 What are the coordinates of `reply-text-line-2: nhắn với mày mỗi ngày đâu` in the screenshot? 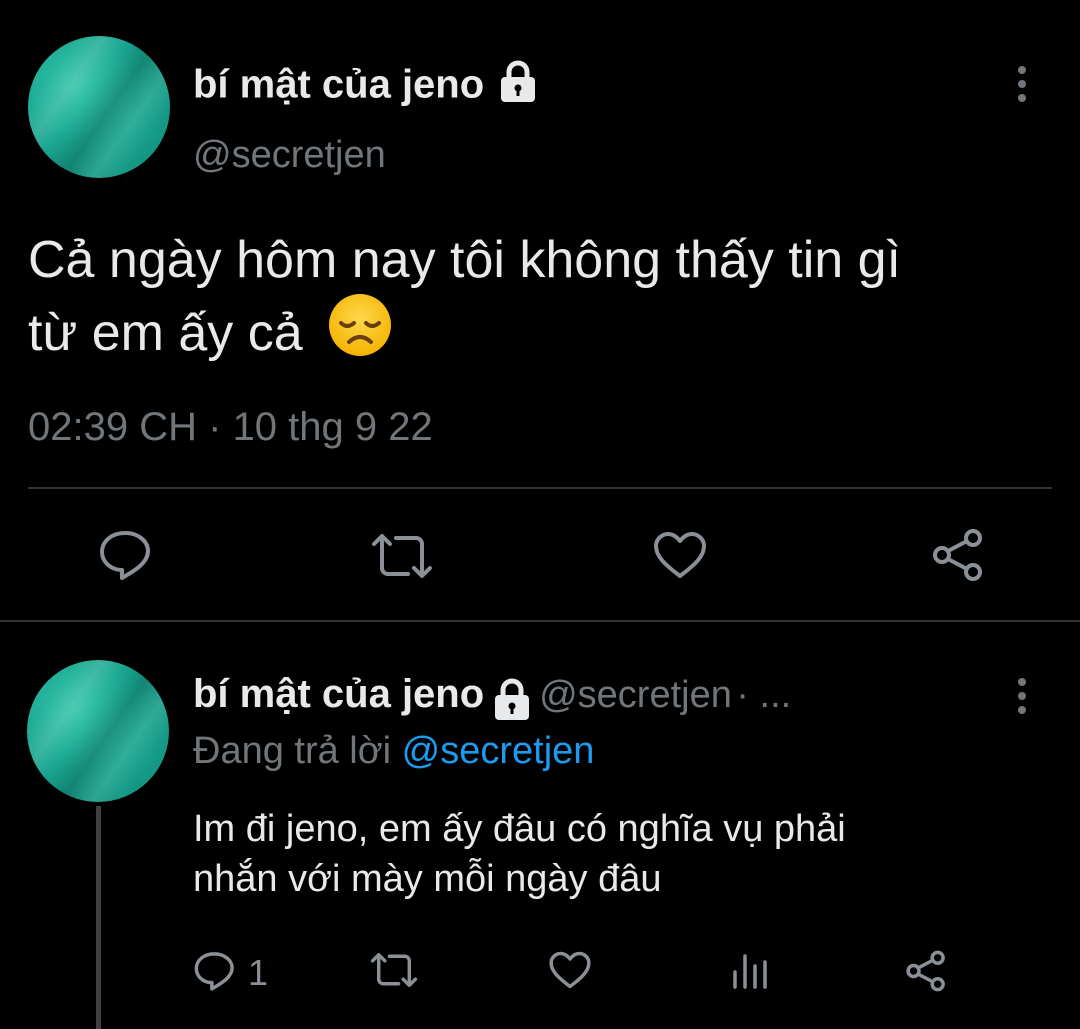 It's located at (427, 879).